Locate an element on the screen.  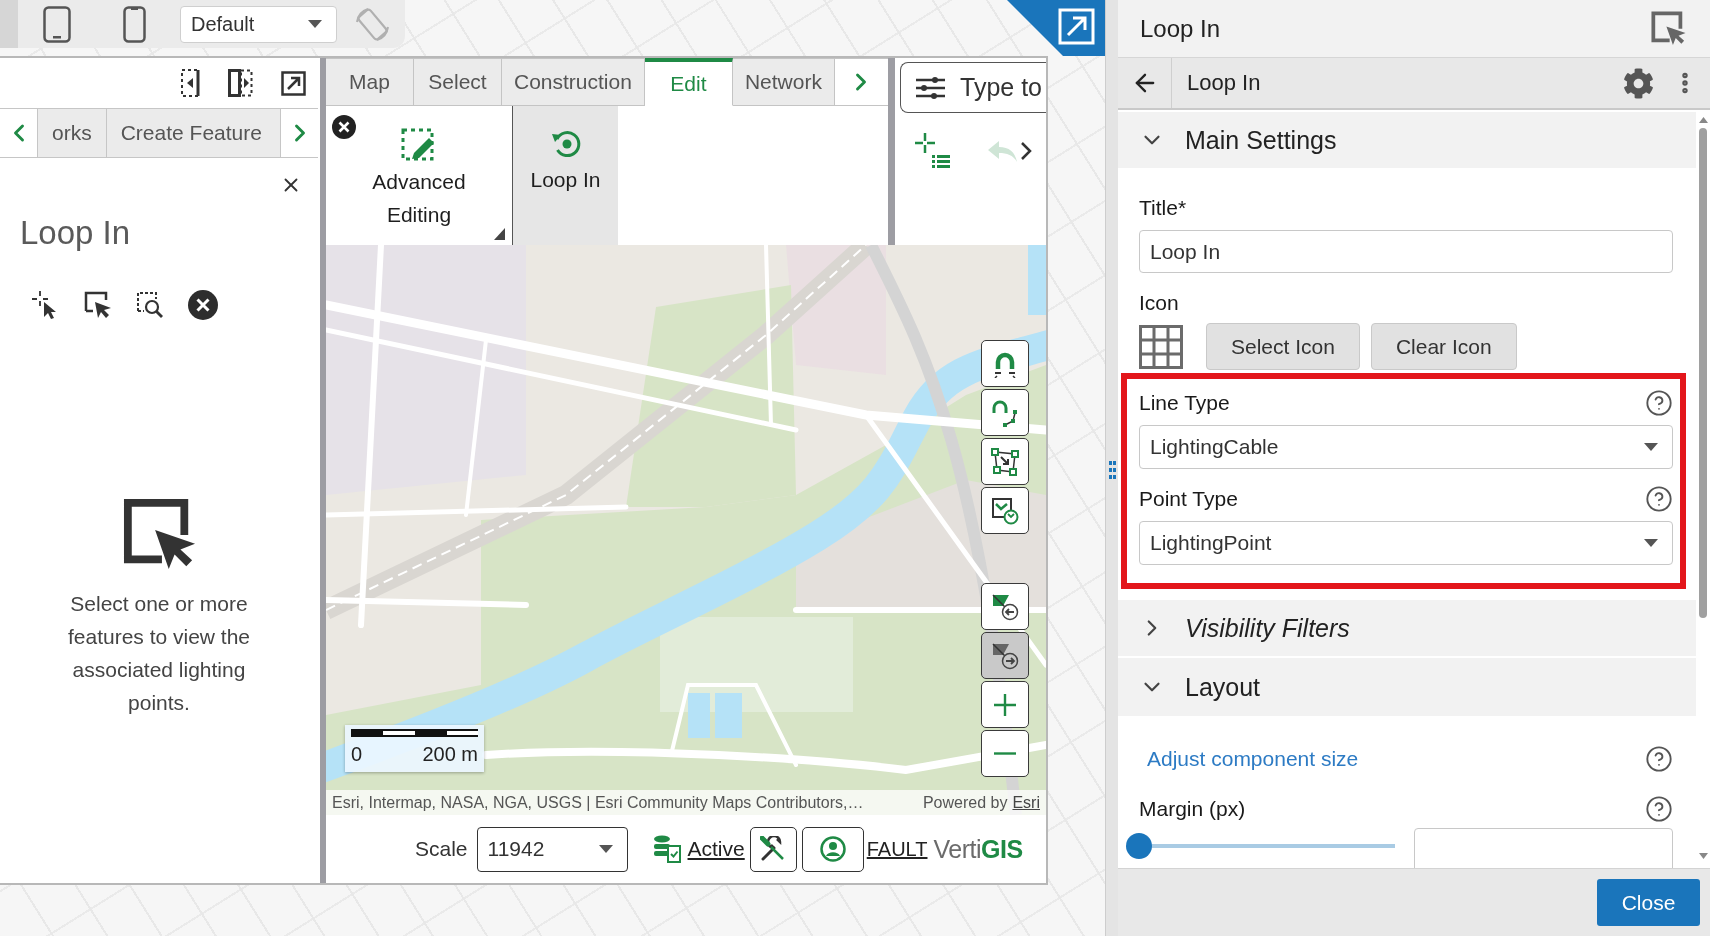
attribution-link: Esri is located at coordinates (1026, 802).